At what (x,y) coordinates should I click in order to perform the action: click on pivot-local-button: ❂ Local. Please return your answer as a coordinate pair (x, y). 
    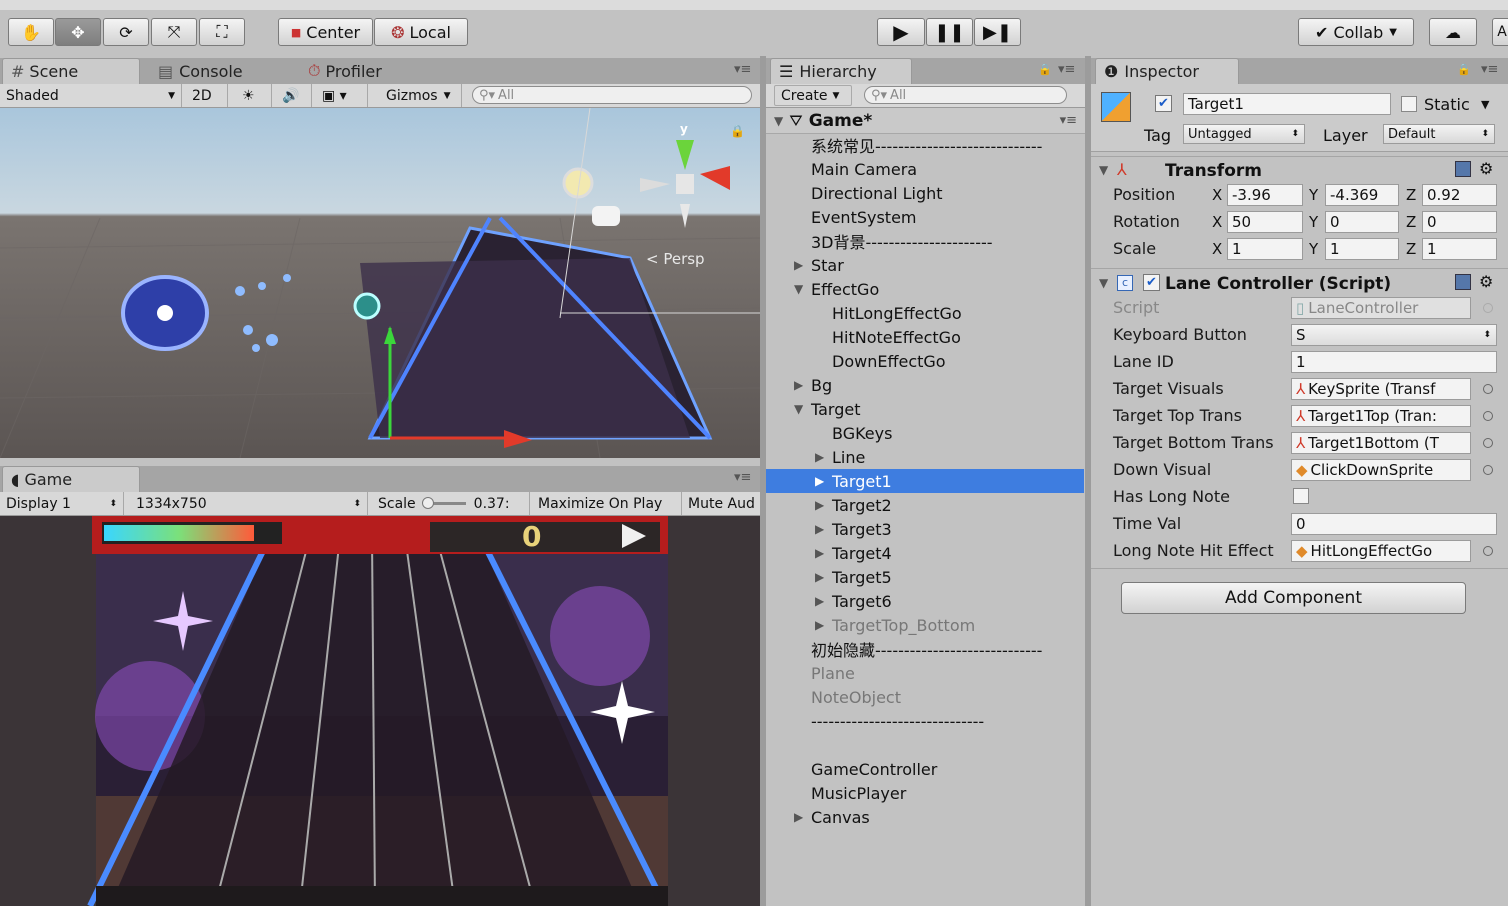
    Looking at the image, I should click on (421, 32).